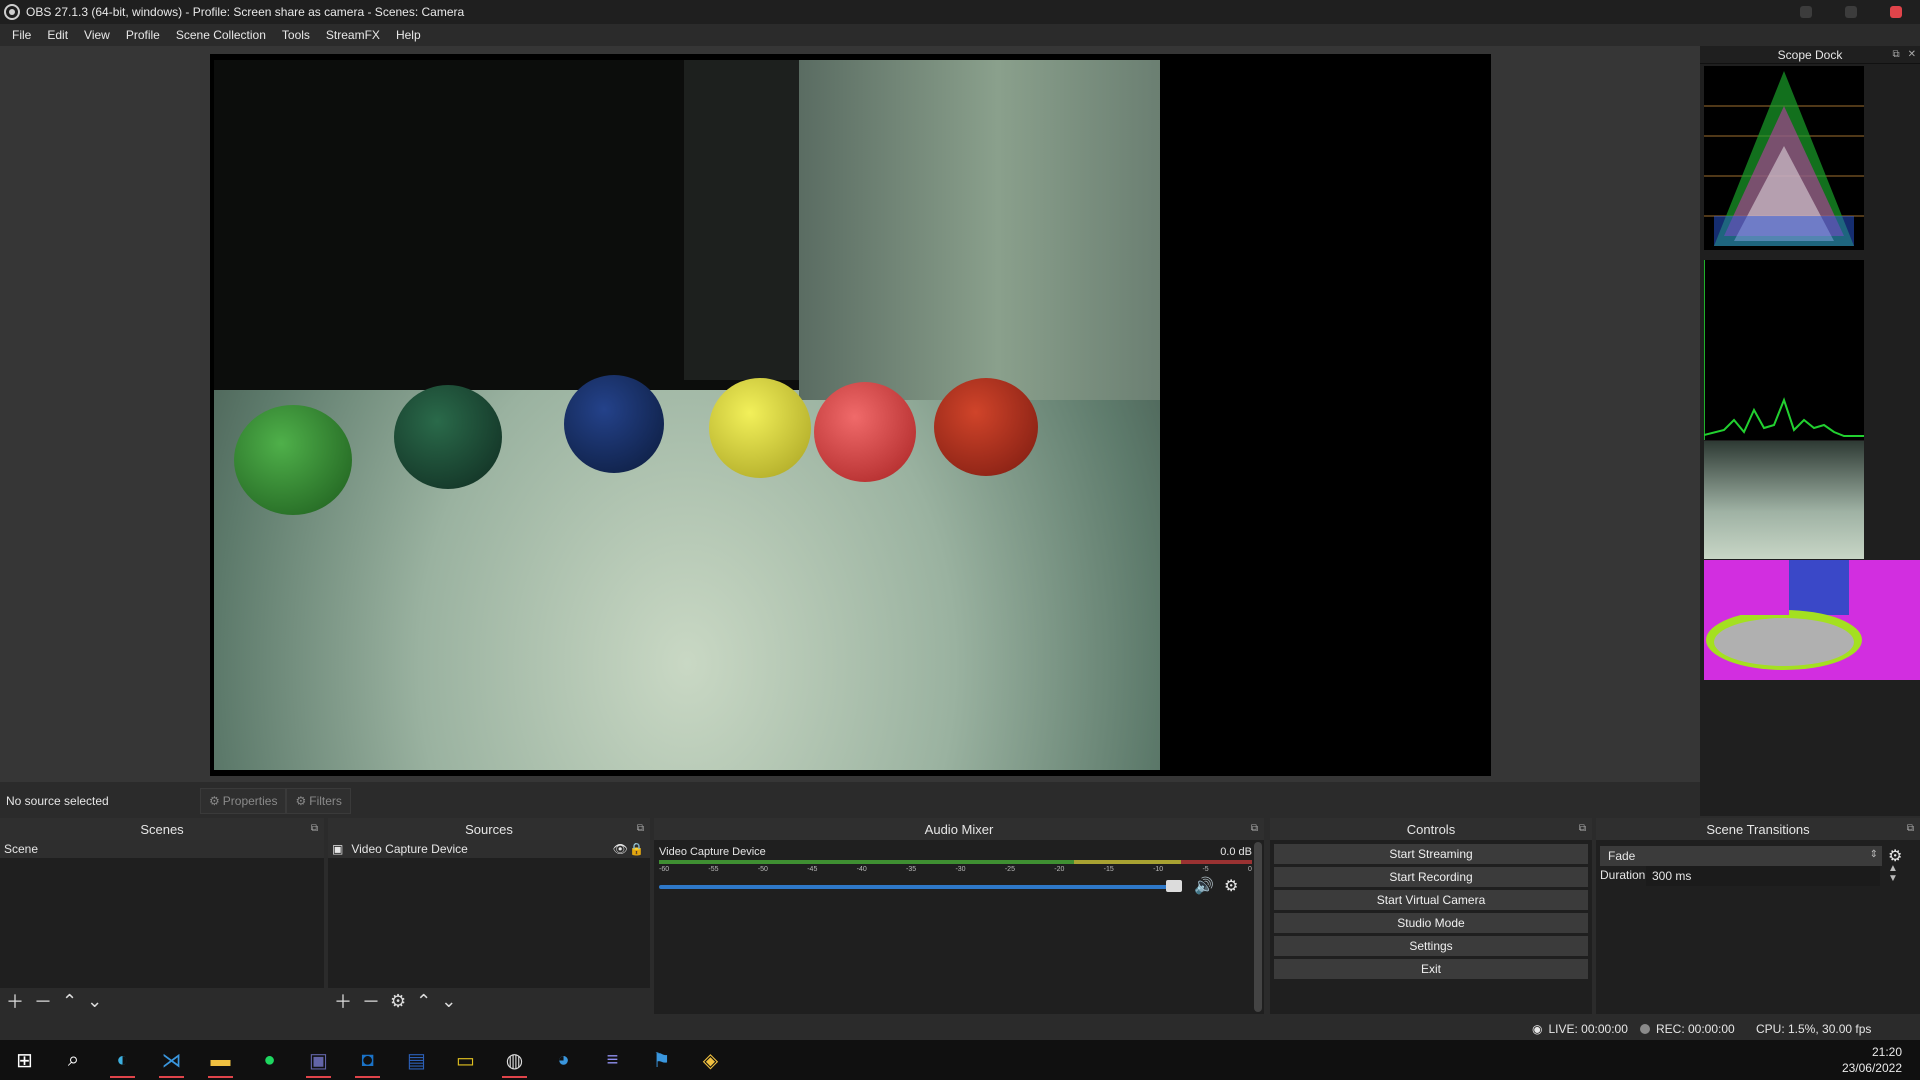  Describe the element at coordinates (1851, 12) in the screenshot. I see `maximize-button` at that location.